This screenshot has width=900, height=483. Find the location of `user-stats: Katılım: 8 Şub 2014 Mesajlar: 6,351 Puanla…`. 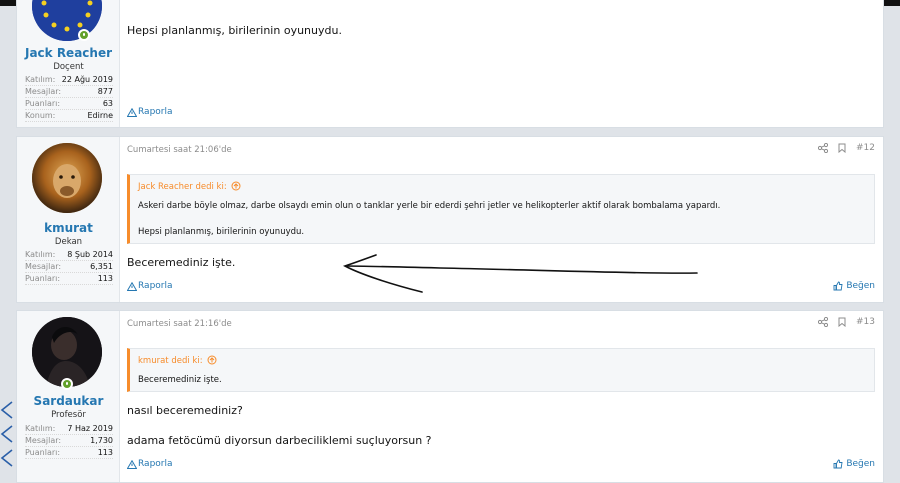

user-stats: Katılım: 8 Şub 2014 Mesajlar: 6,351 Puanla… is located at coordinates (69, 267).